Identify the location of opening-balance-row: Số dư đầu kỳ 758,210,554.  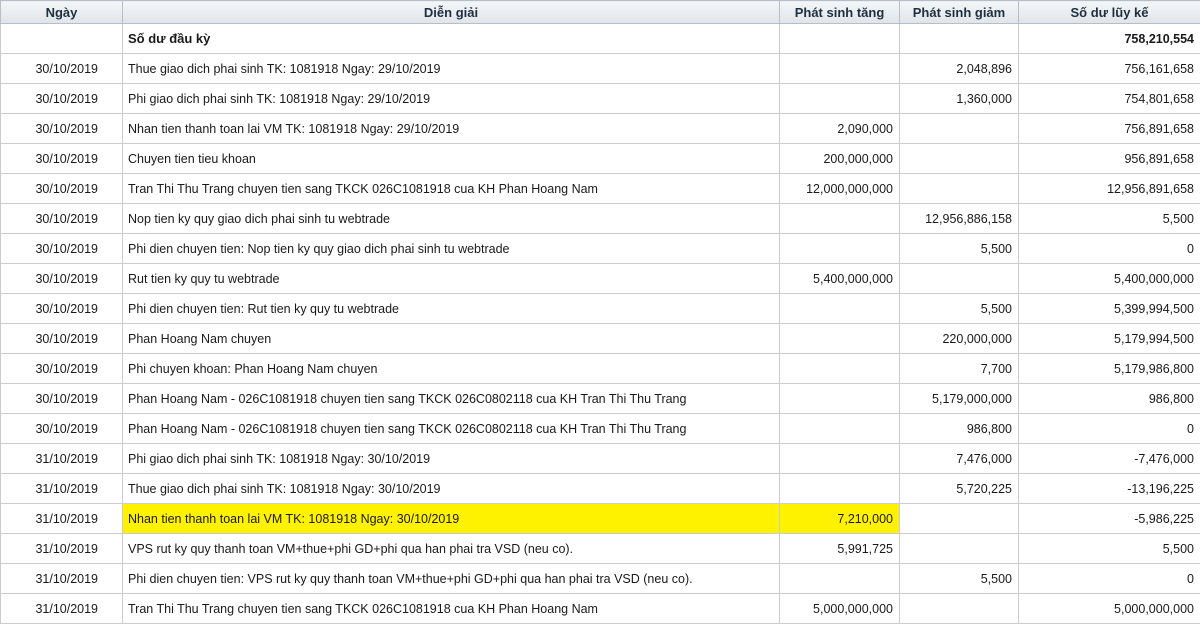
(600, 39).